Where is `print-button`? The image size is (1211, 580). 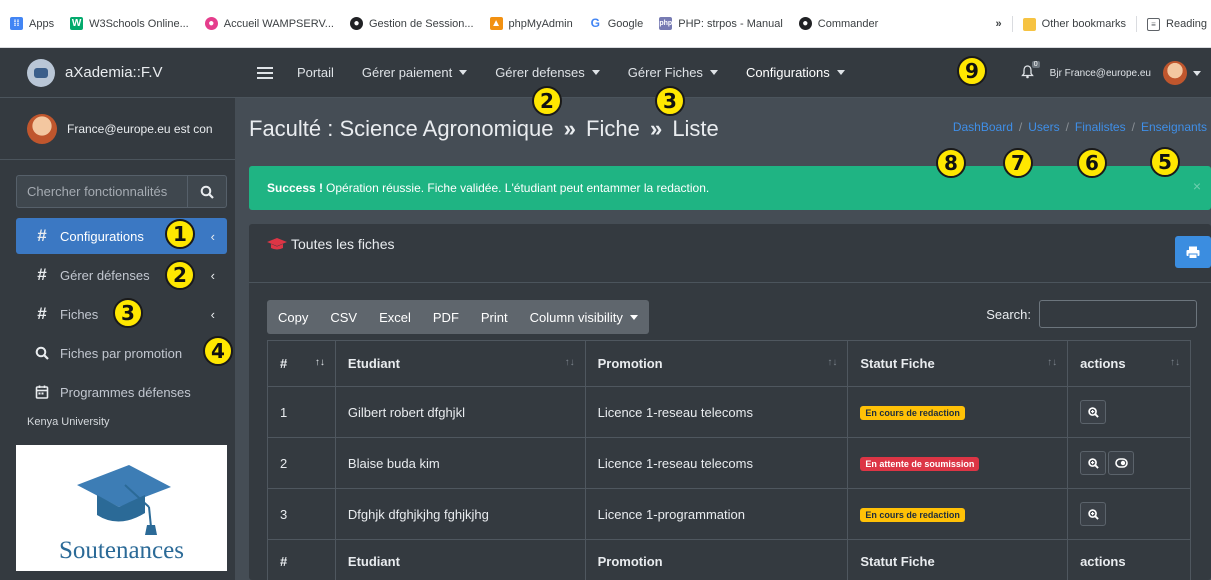
print-button is located at coordinates (1193, 252).